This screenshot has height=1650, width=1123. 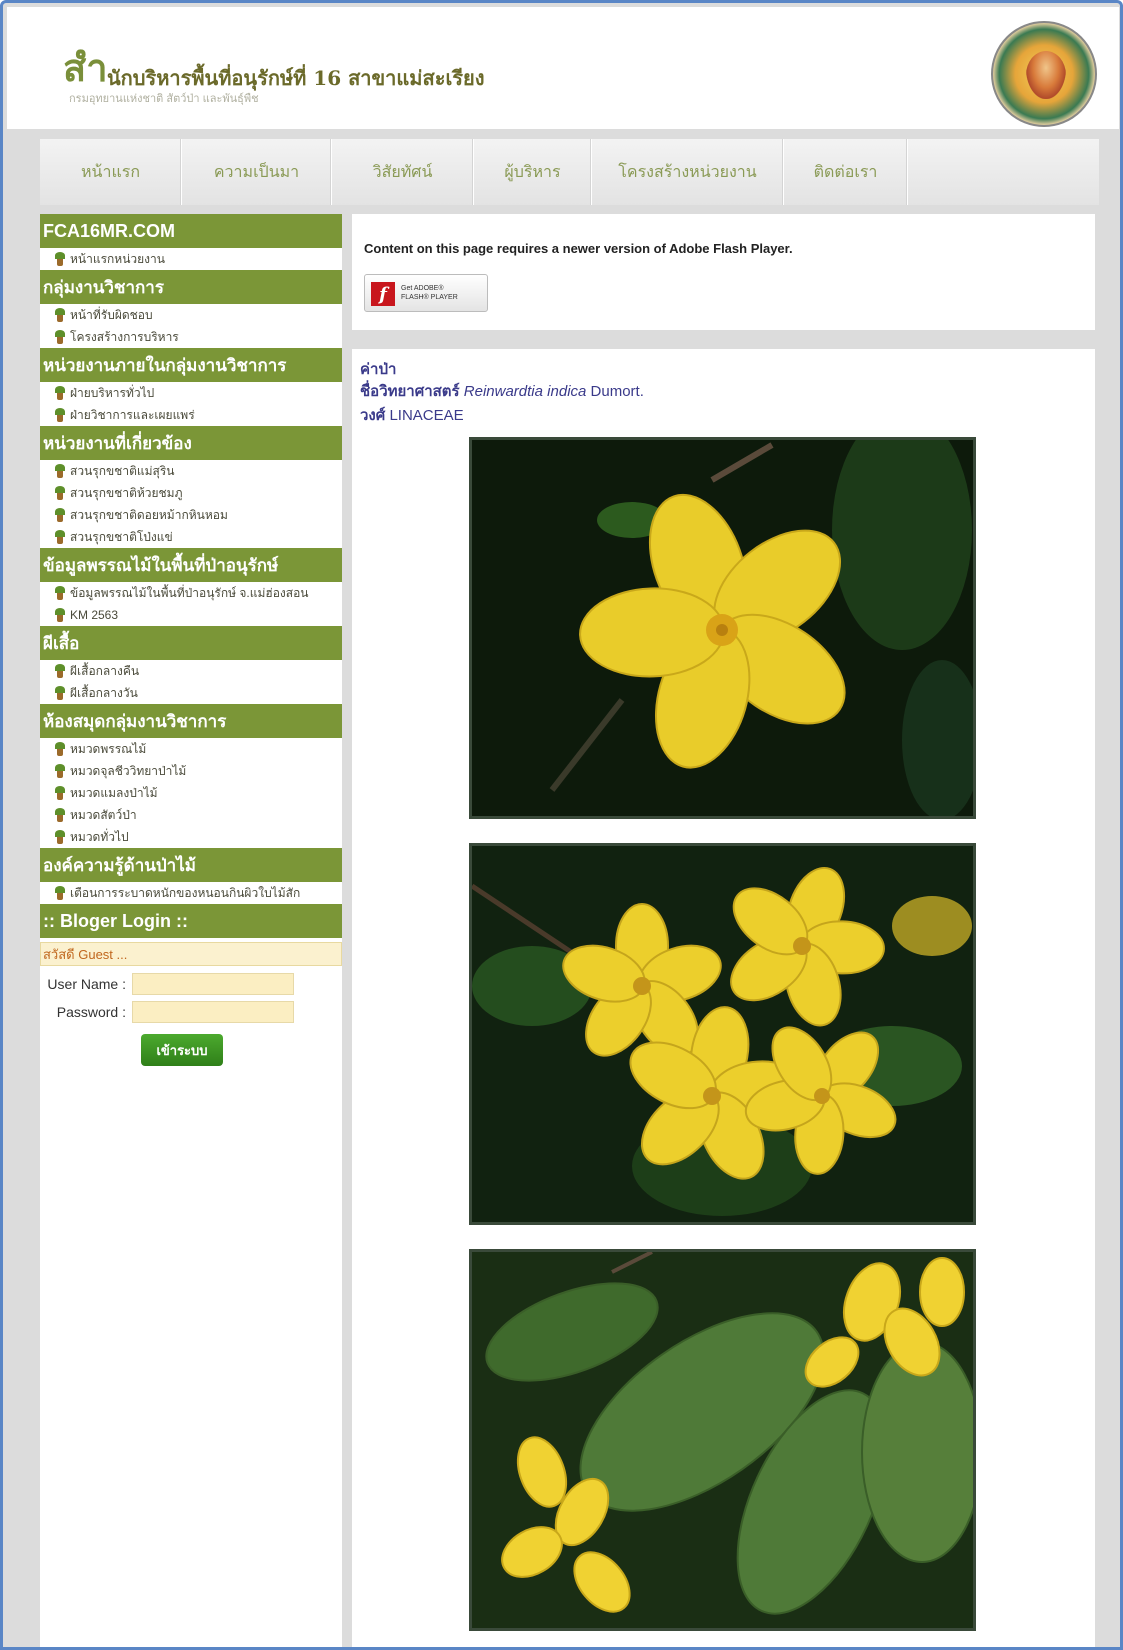 What do you see at coordinates (191, 315) in the screenshot?
I see `sidebar-link: หน้าที่รับผิดชอบ` at bounding box center [191, 315].